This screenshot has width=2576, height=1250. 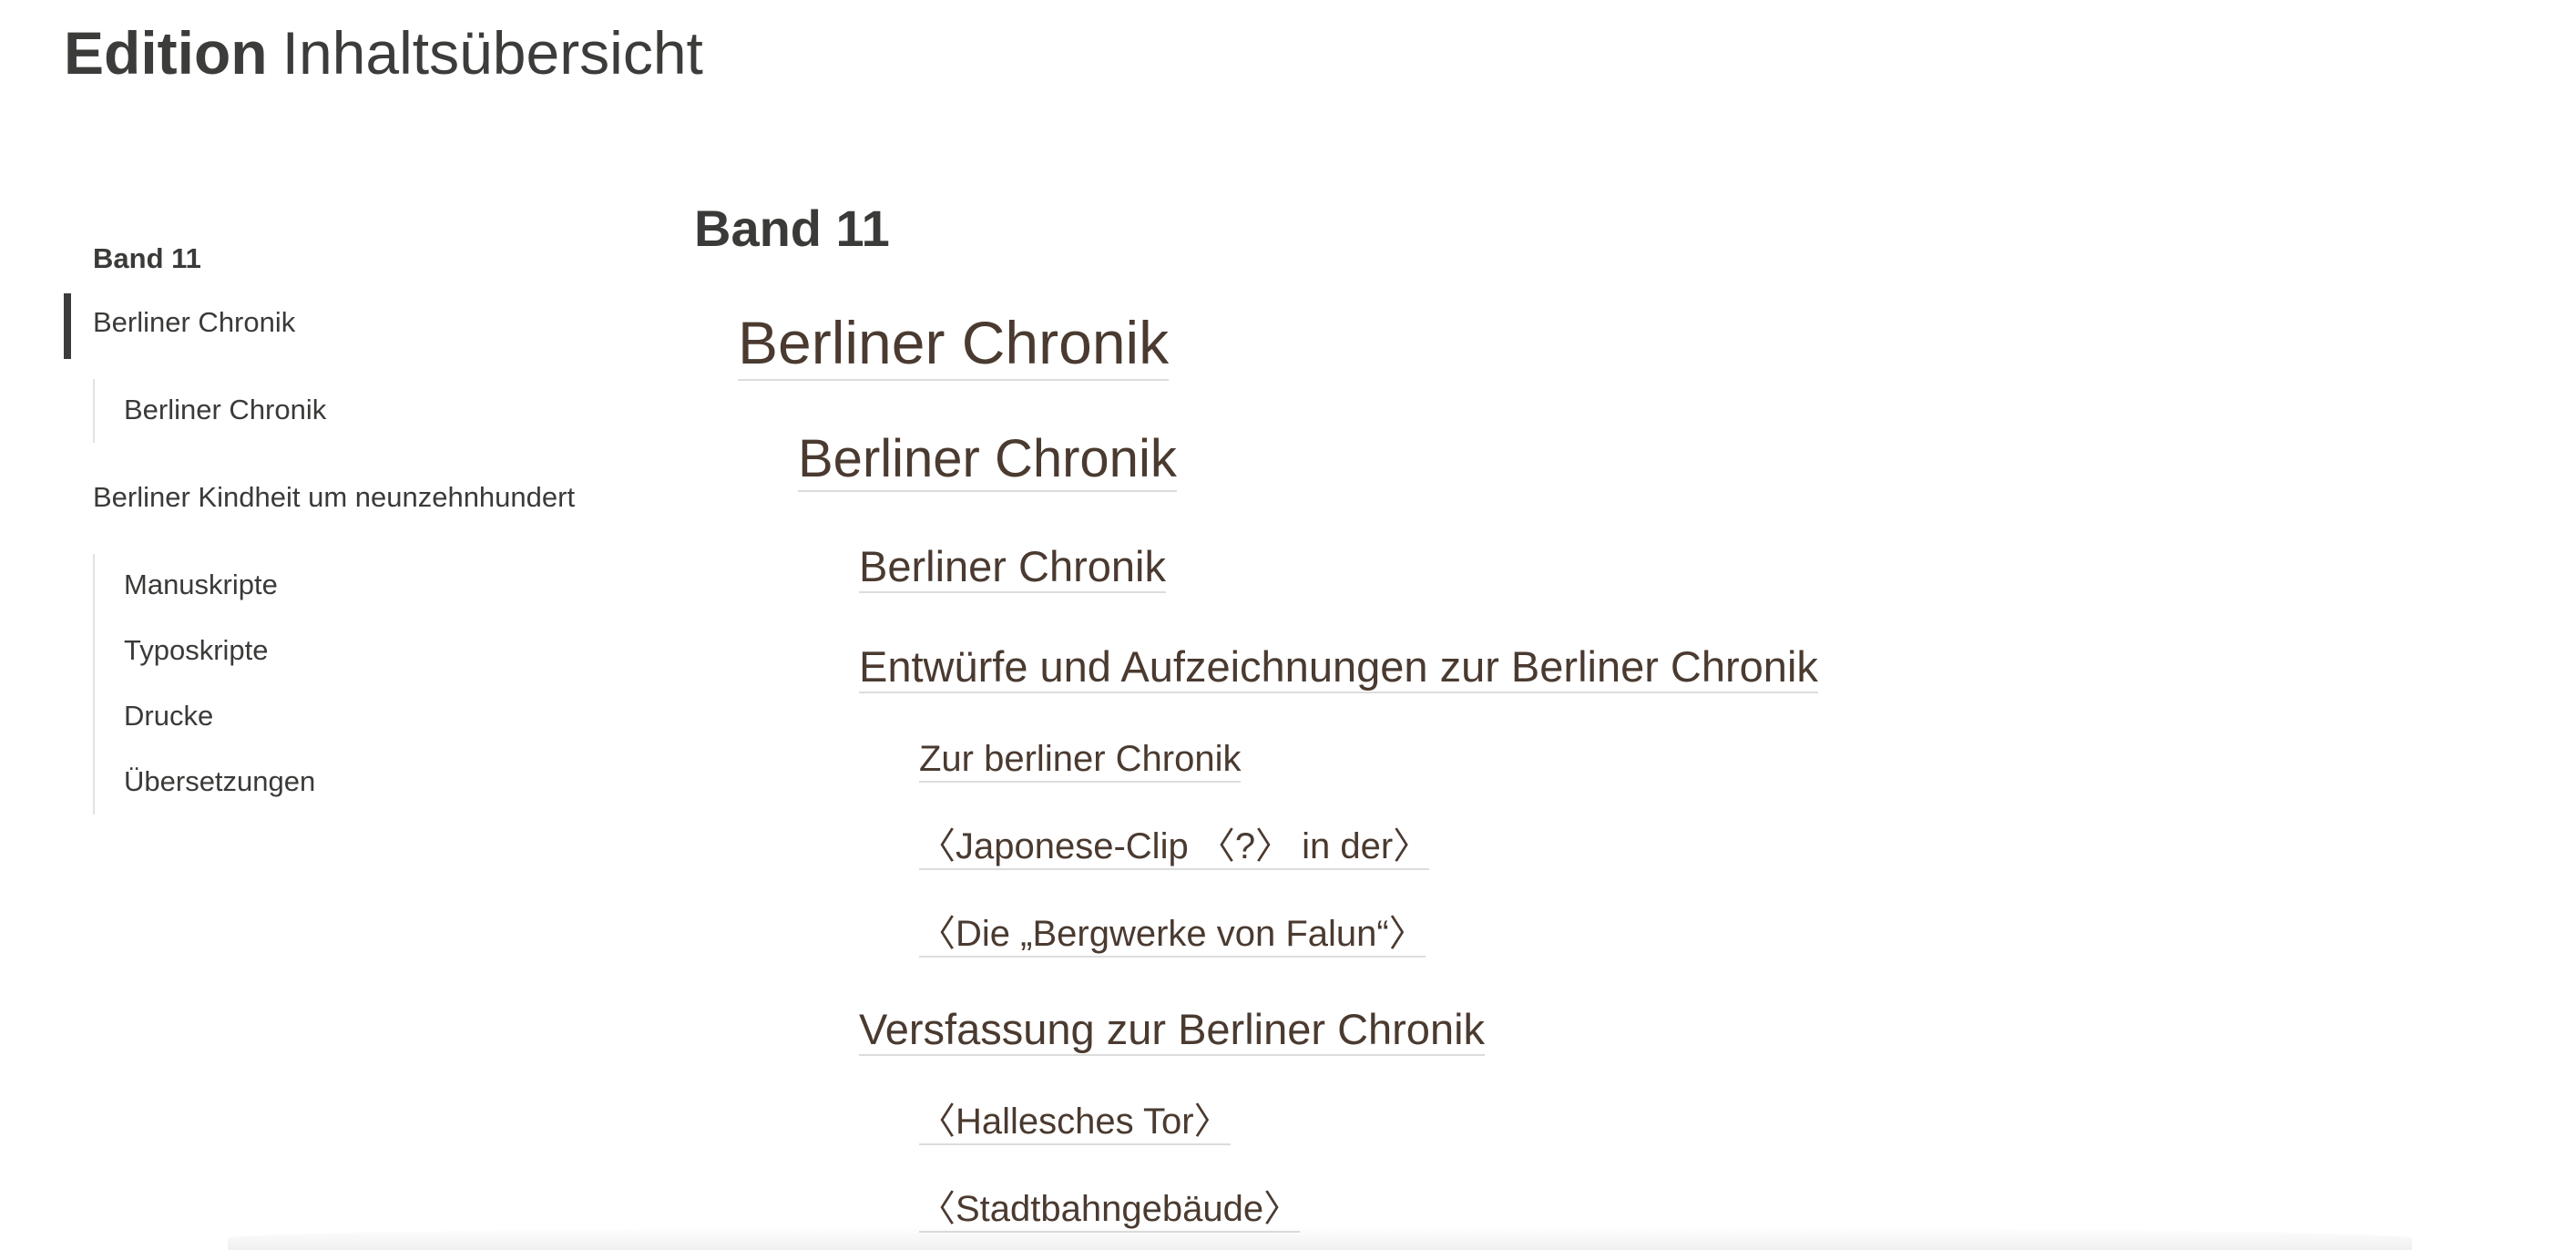 I want to click on header-edition: Edition, so click(x=166, y=53).